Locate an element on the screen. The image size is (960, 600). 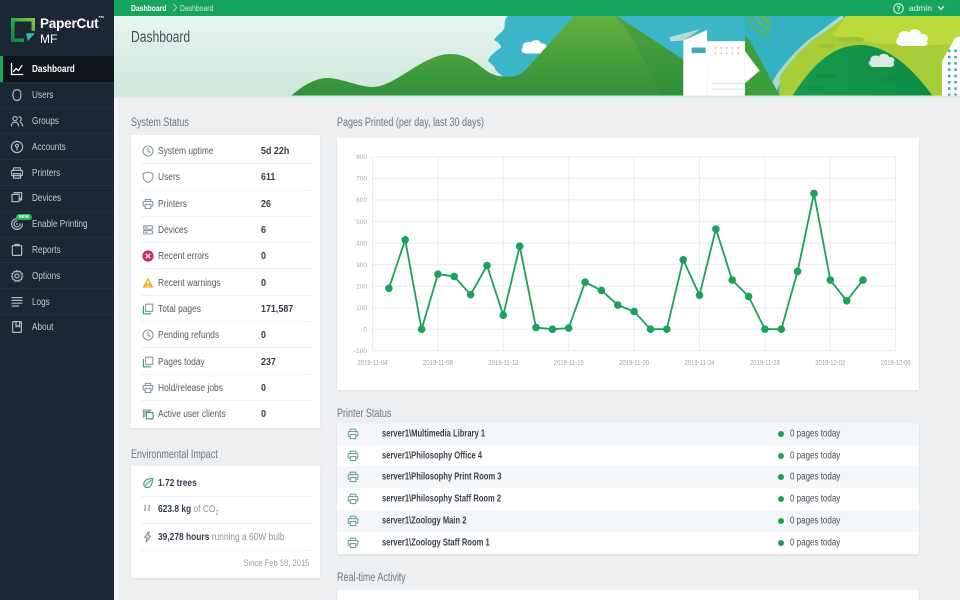
svg-text: 2019-12-02 is located at coordinates (830, 363).